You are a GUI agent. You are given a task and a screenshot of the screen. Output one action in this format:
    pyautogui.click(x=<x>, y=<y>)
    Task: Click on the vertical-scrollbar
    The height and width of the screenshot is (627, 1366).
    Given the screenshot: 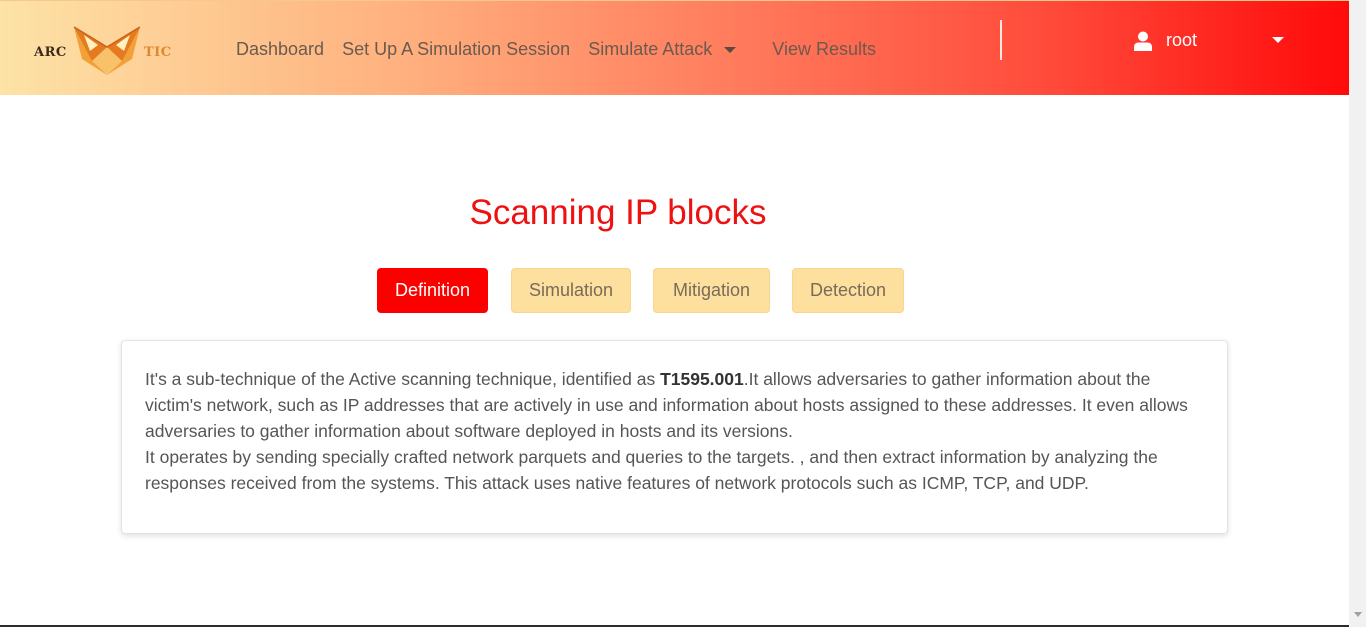 What is the action you would take?
    pyautogui.click(x=1357, y=313)
    